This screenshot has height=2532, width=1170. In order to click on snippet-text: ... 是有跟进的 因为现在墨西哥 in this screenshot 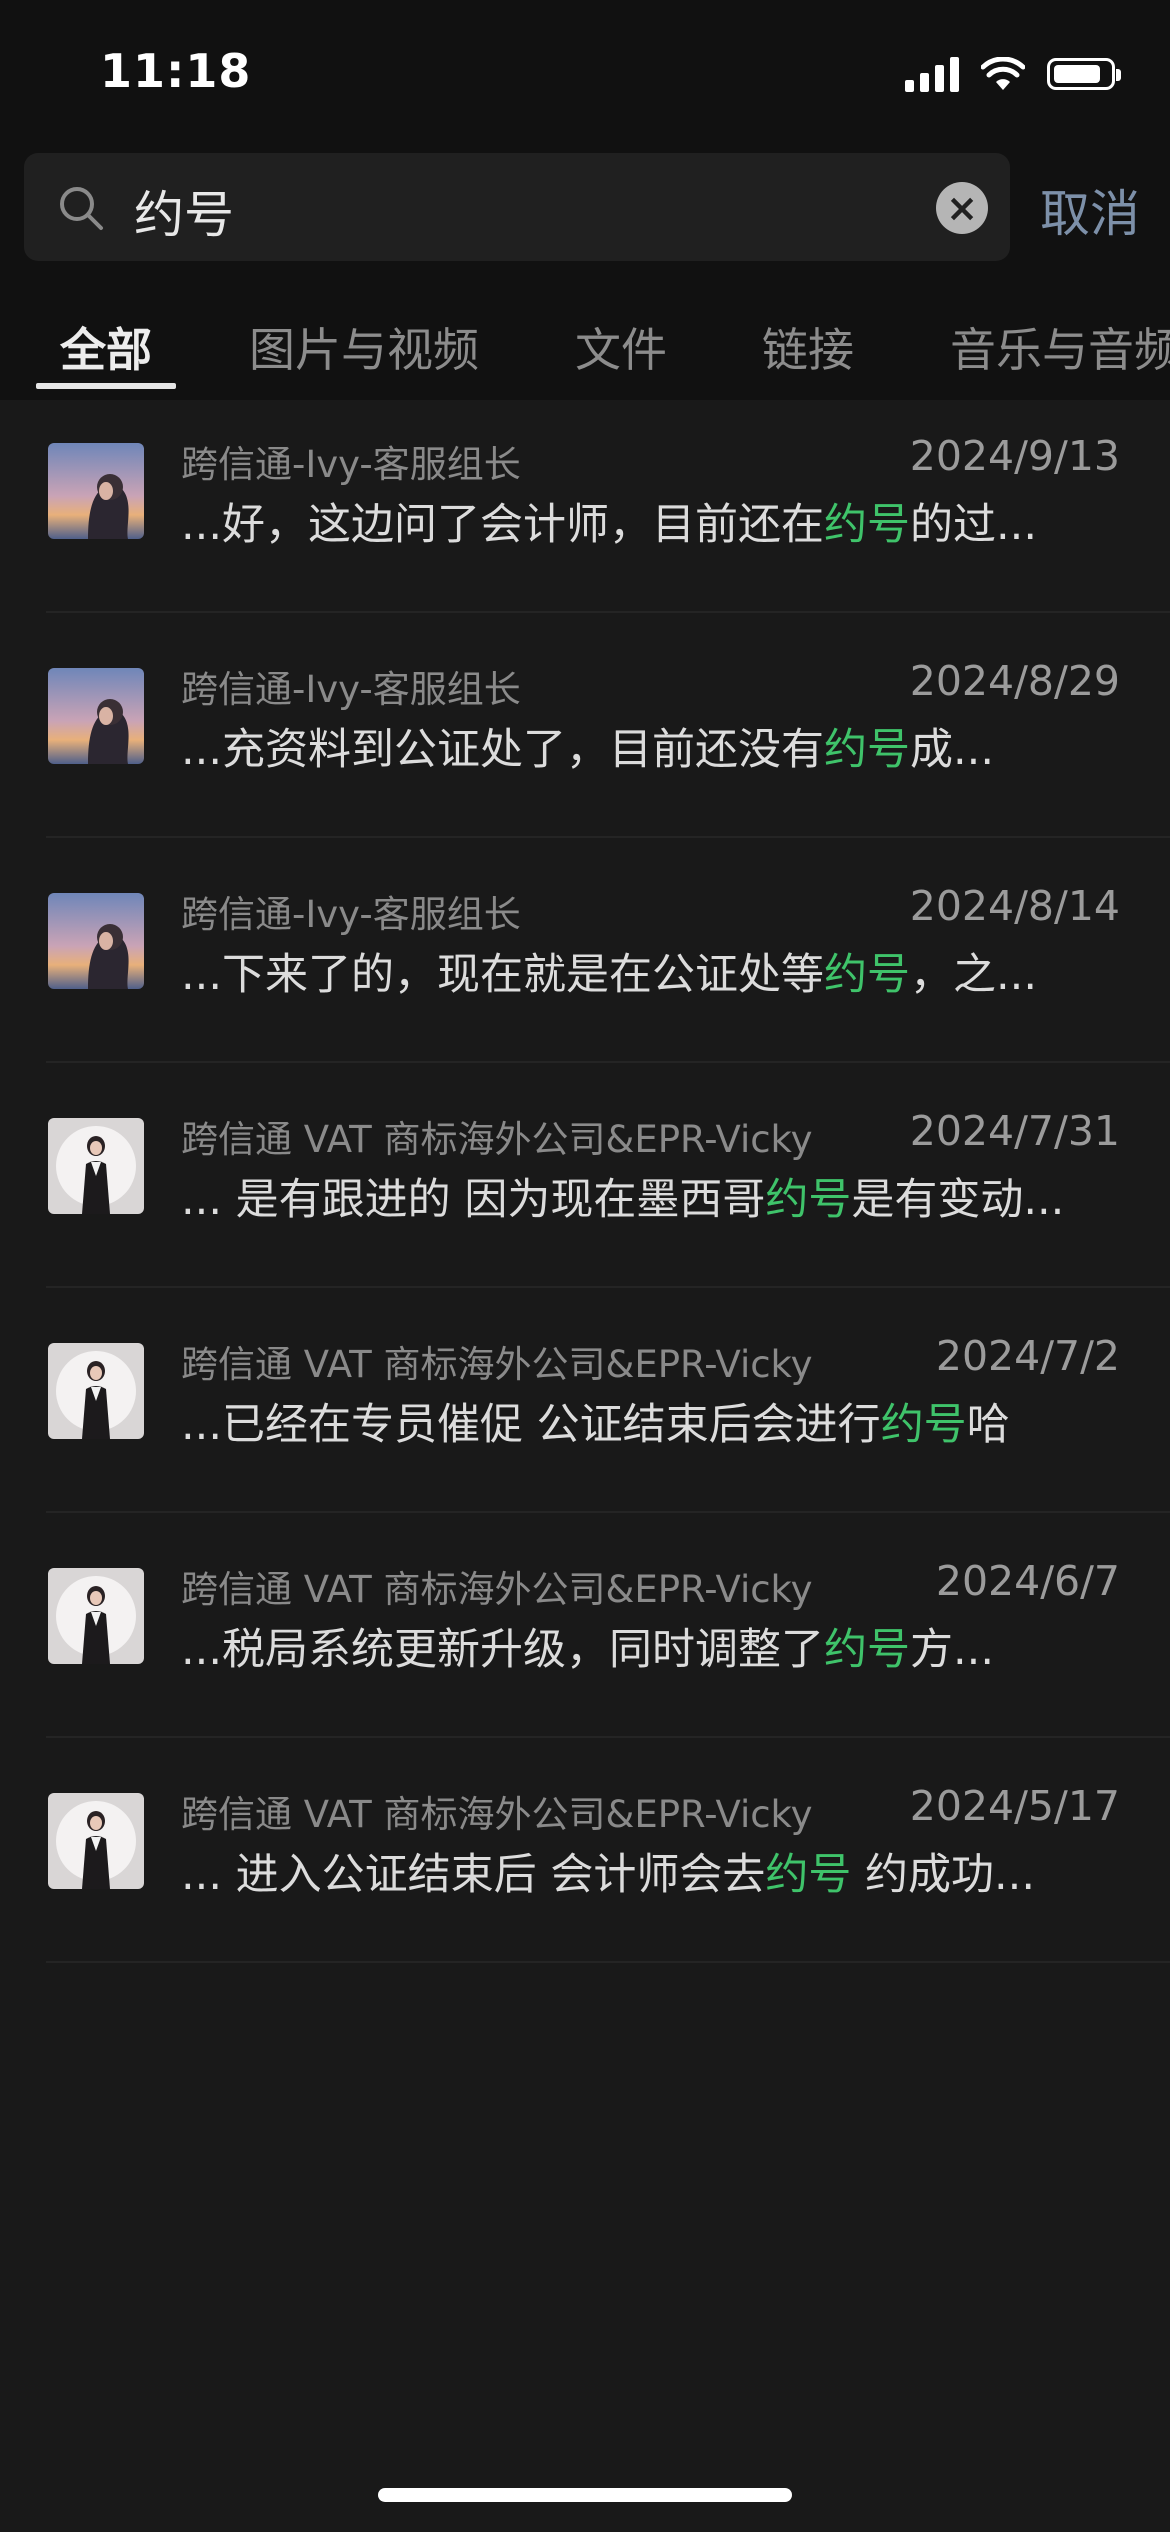, I will do `click(473, 1200)`.